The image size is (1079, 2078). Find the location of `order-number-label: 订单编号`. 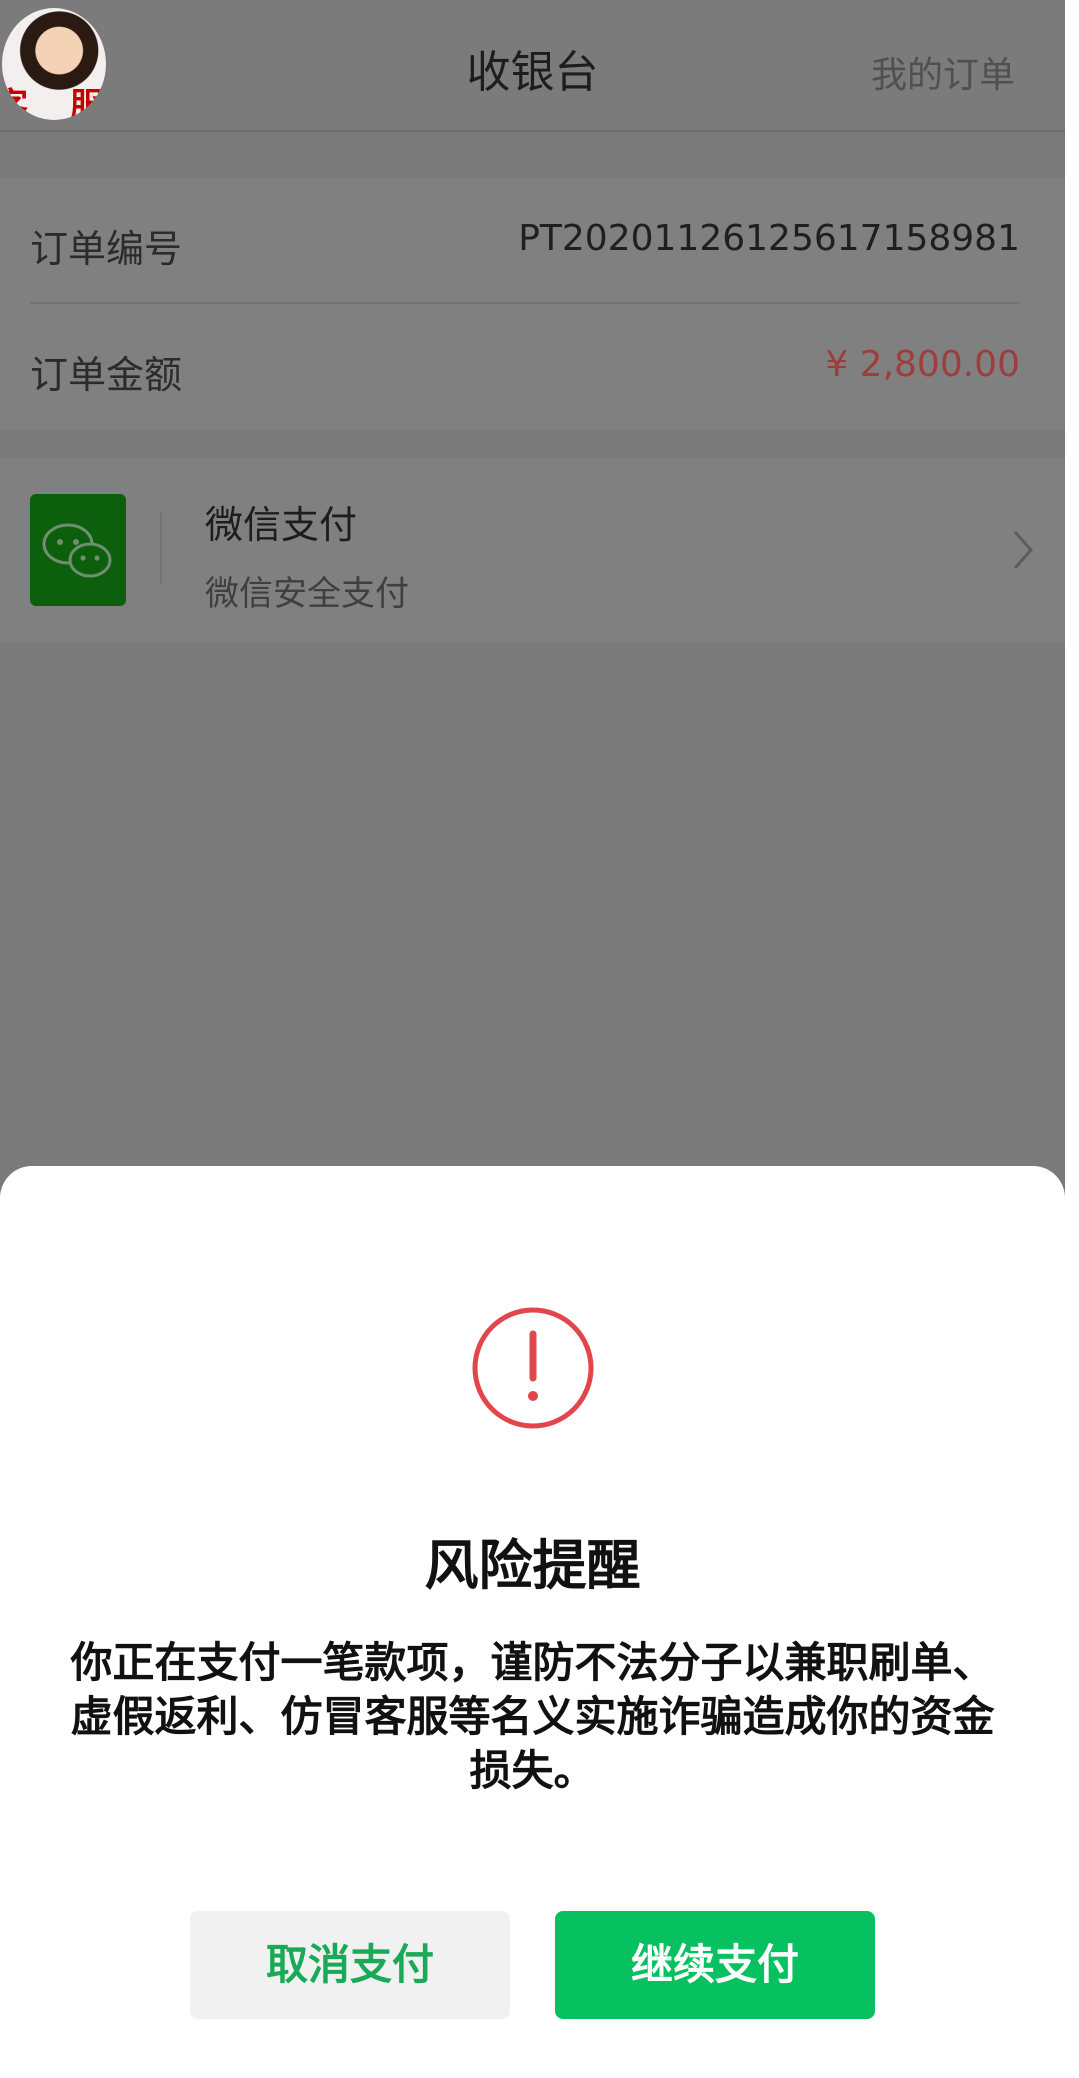

order-number-label: 订单编号 is located at coordinates (106, 249).